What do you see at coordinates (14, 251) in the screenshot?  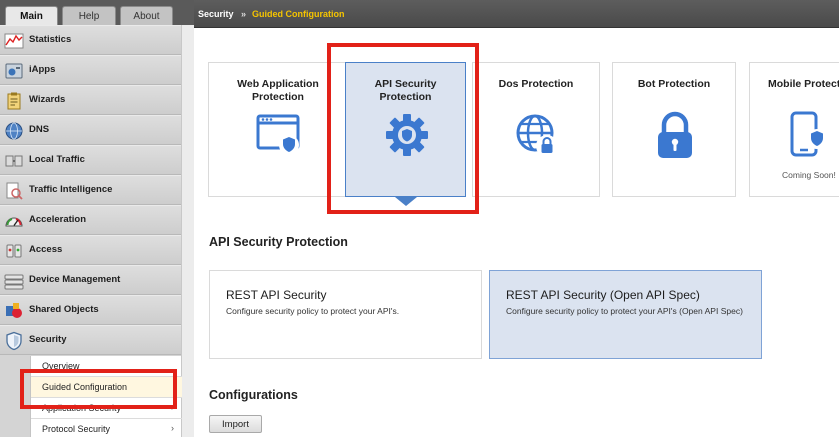 I see `access-icon` at bounding box center [14, 251].